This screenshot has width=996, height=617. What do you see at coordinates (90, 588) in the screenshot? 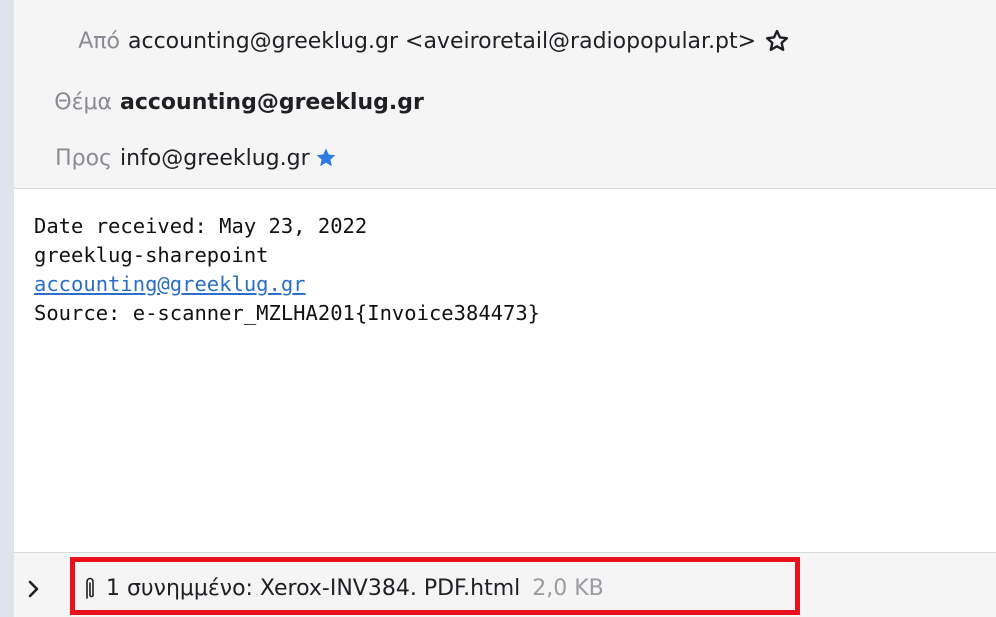
I see `paperclip-icon` at bounding box center [90, 588].